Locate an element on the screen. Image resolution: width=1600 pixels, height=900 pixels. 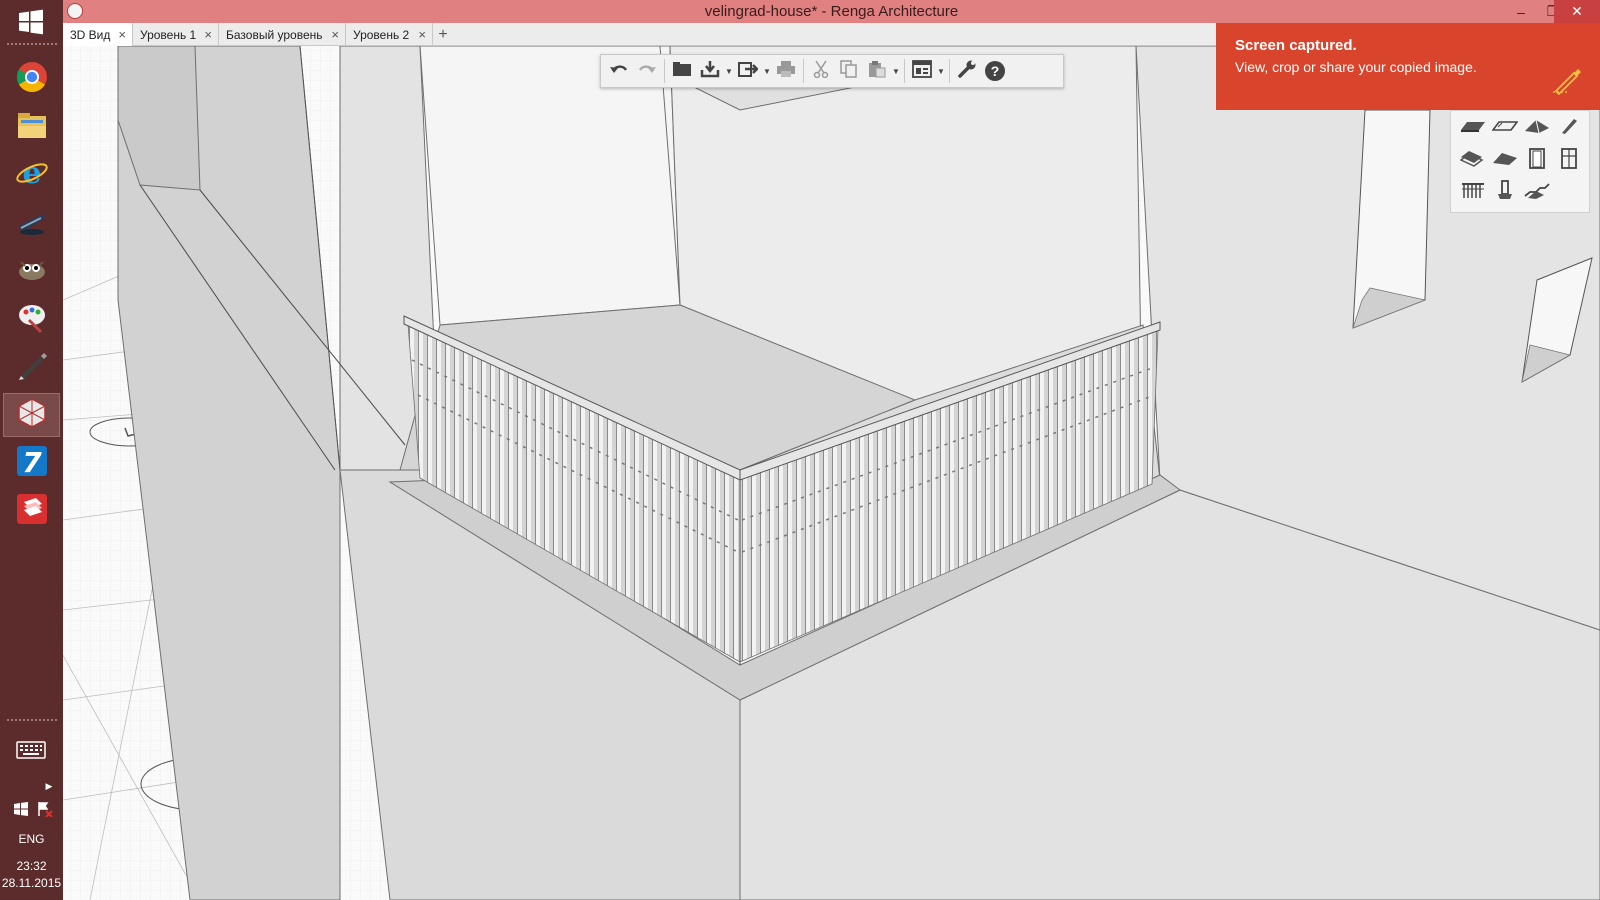
svg-text: e is located at coordinates (31, 173).